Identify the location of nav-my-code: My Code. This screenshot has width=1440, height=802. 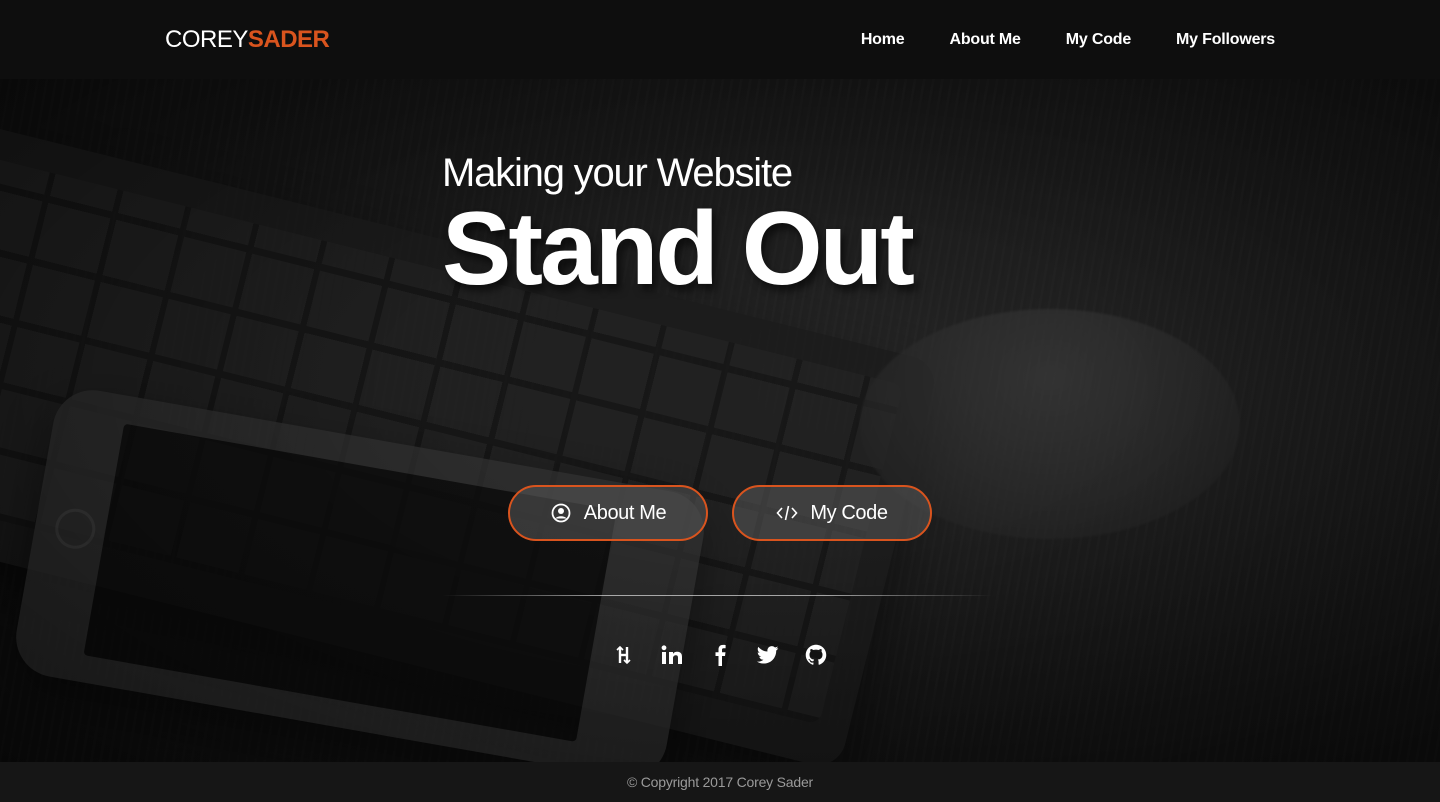
(1098, 40).